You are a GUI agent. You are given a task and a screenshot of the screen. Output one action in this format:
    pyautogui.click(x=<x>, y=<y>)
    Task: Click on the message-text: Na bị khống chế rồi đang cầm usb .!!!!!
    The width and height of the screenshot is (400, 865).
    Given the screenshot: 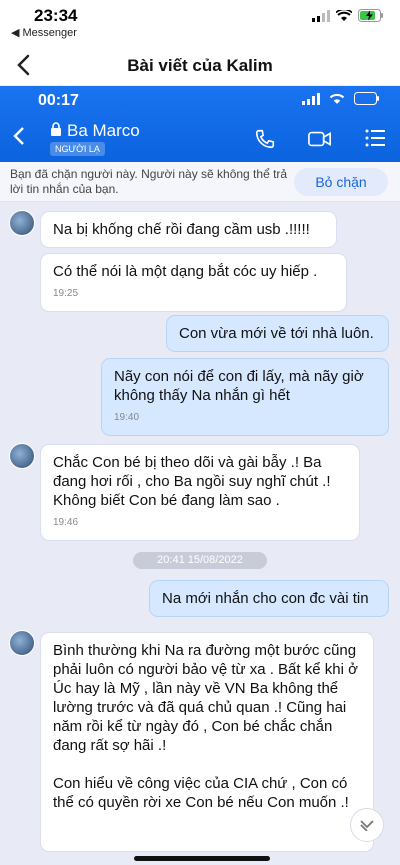 What is the action you would take?
    pyautogui.click(x=181, y=229)
    